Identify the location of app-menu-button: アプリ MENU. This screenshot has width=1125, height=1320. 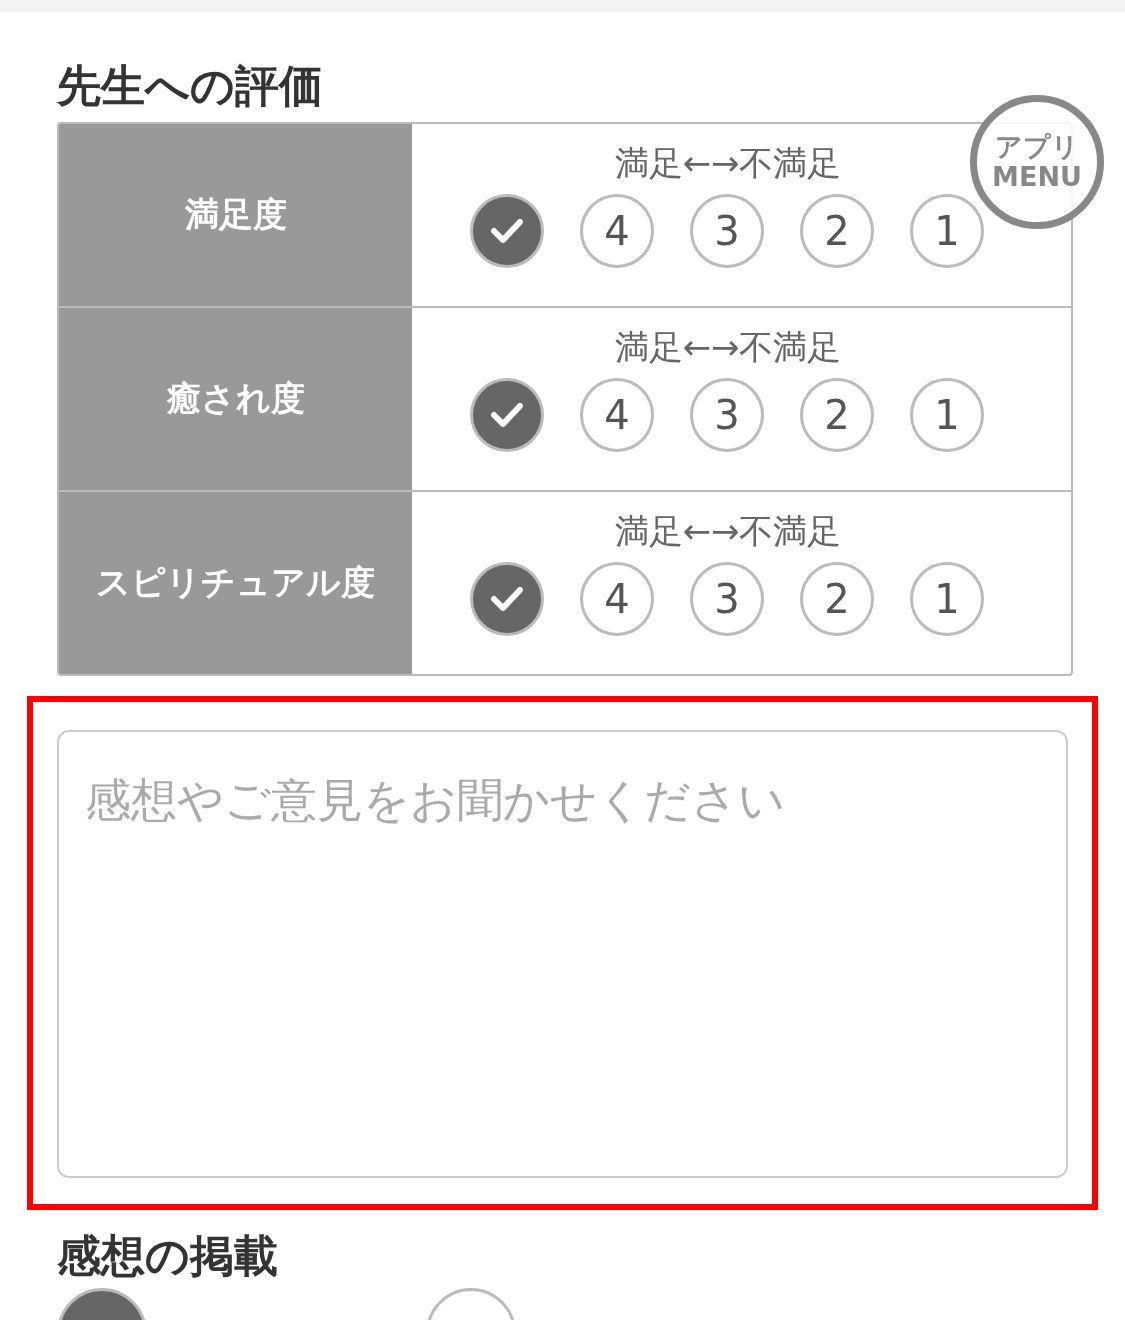
(1037, 162).